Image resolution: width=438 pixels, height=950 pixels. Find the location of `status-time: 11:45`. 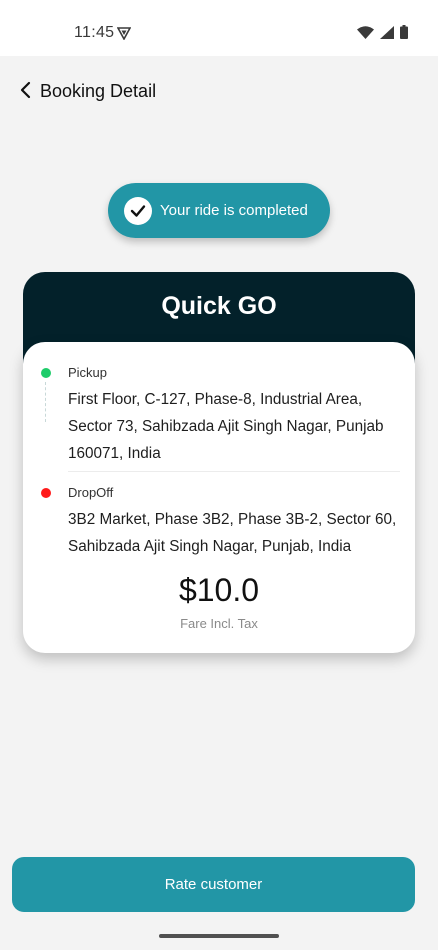

status-time: 11:45 is located at coordinates (94, 32).